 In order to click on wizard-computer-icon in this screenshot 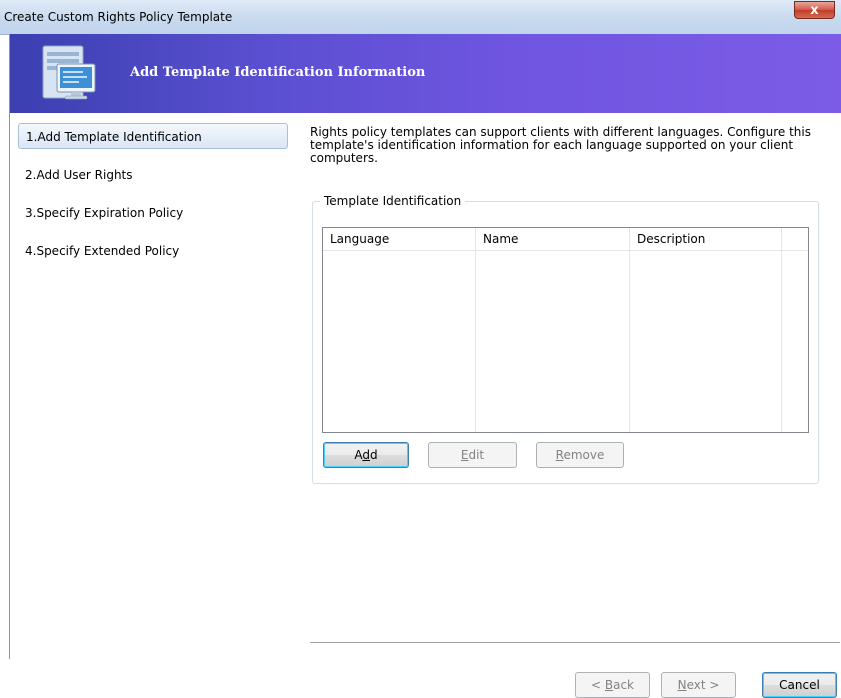, I will do `click(69, 72)`.